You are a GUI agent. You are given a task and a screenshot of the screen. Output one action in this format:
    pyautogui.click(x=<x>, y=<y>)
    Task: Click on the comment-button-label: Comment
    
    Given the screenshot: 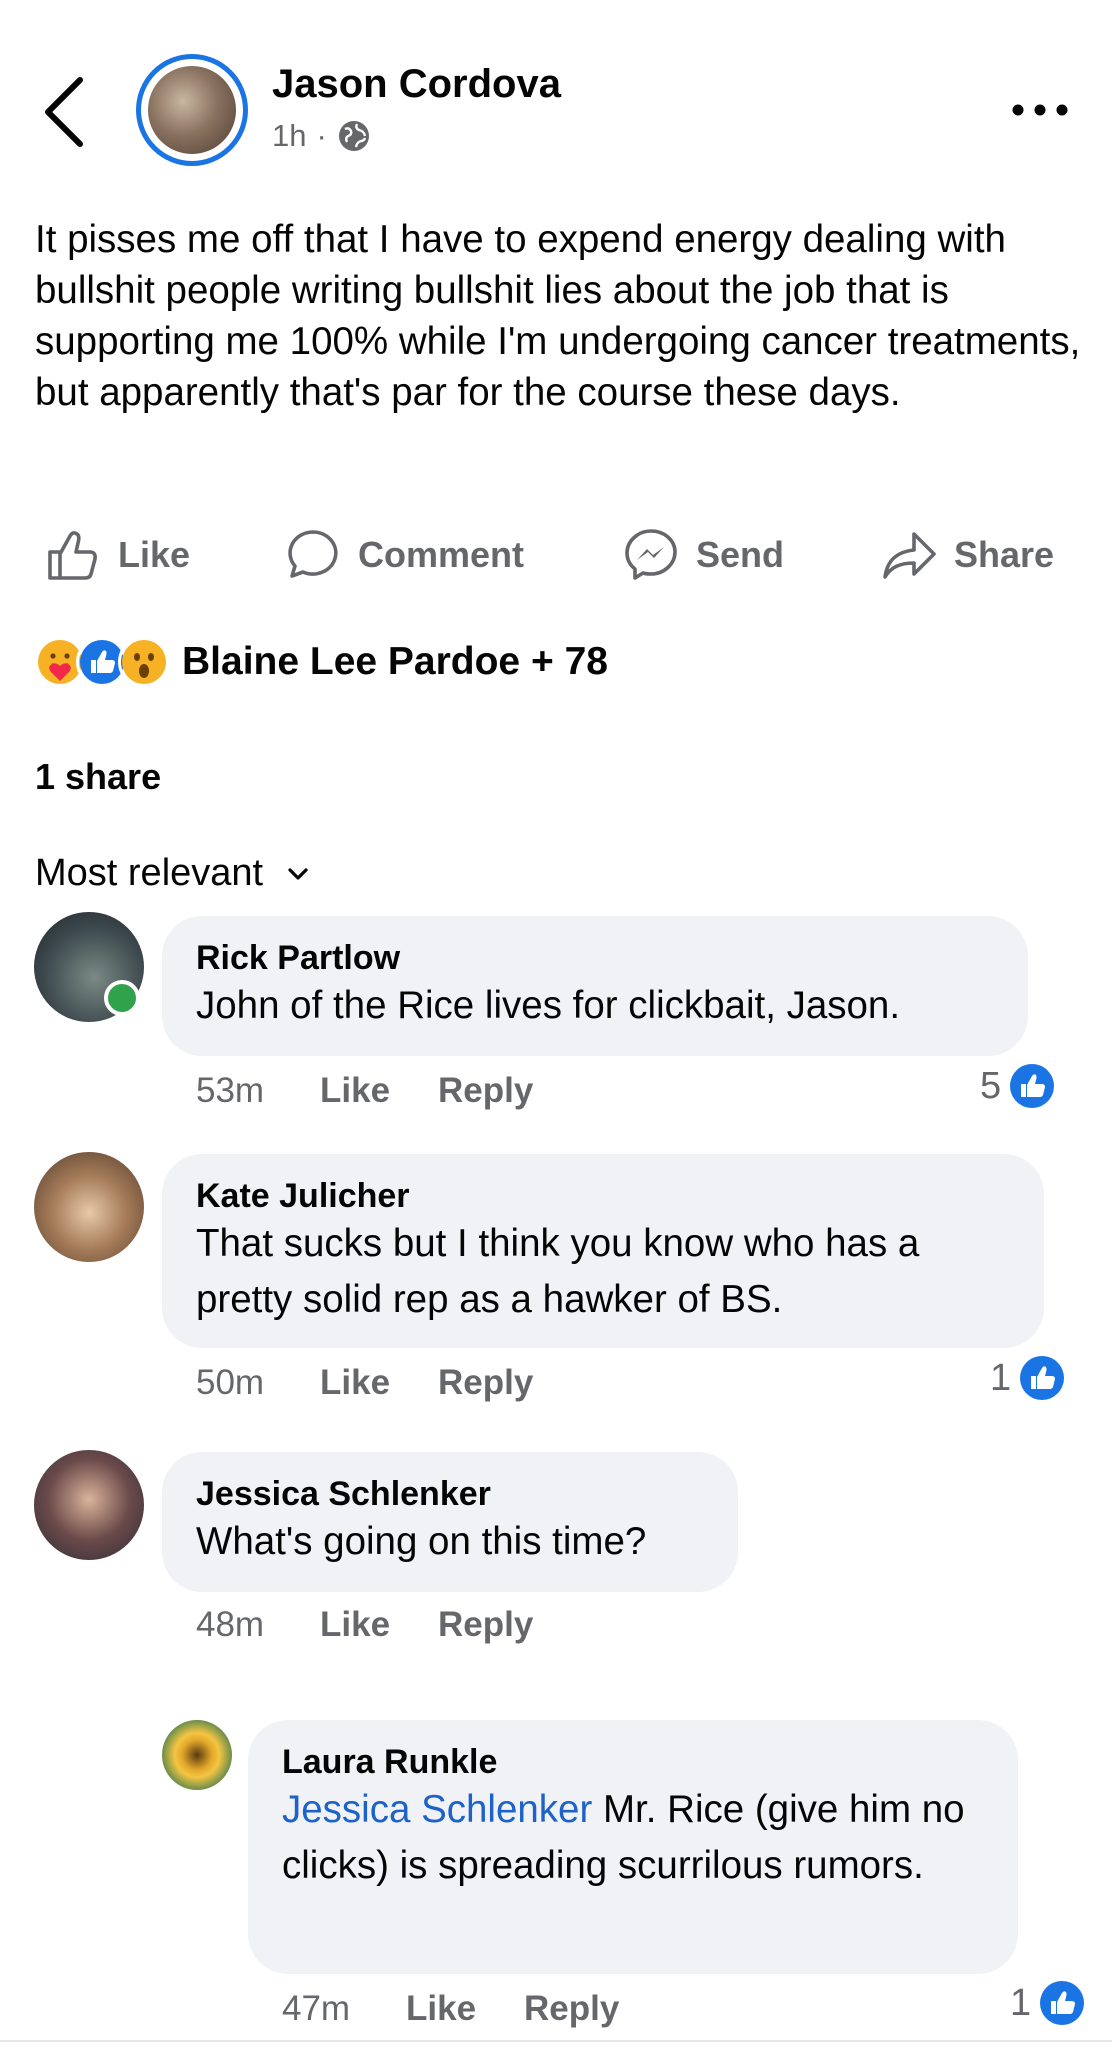 What is the action you would take?
    pyautogui.click(x=441, y=554)
    